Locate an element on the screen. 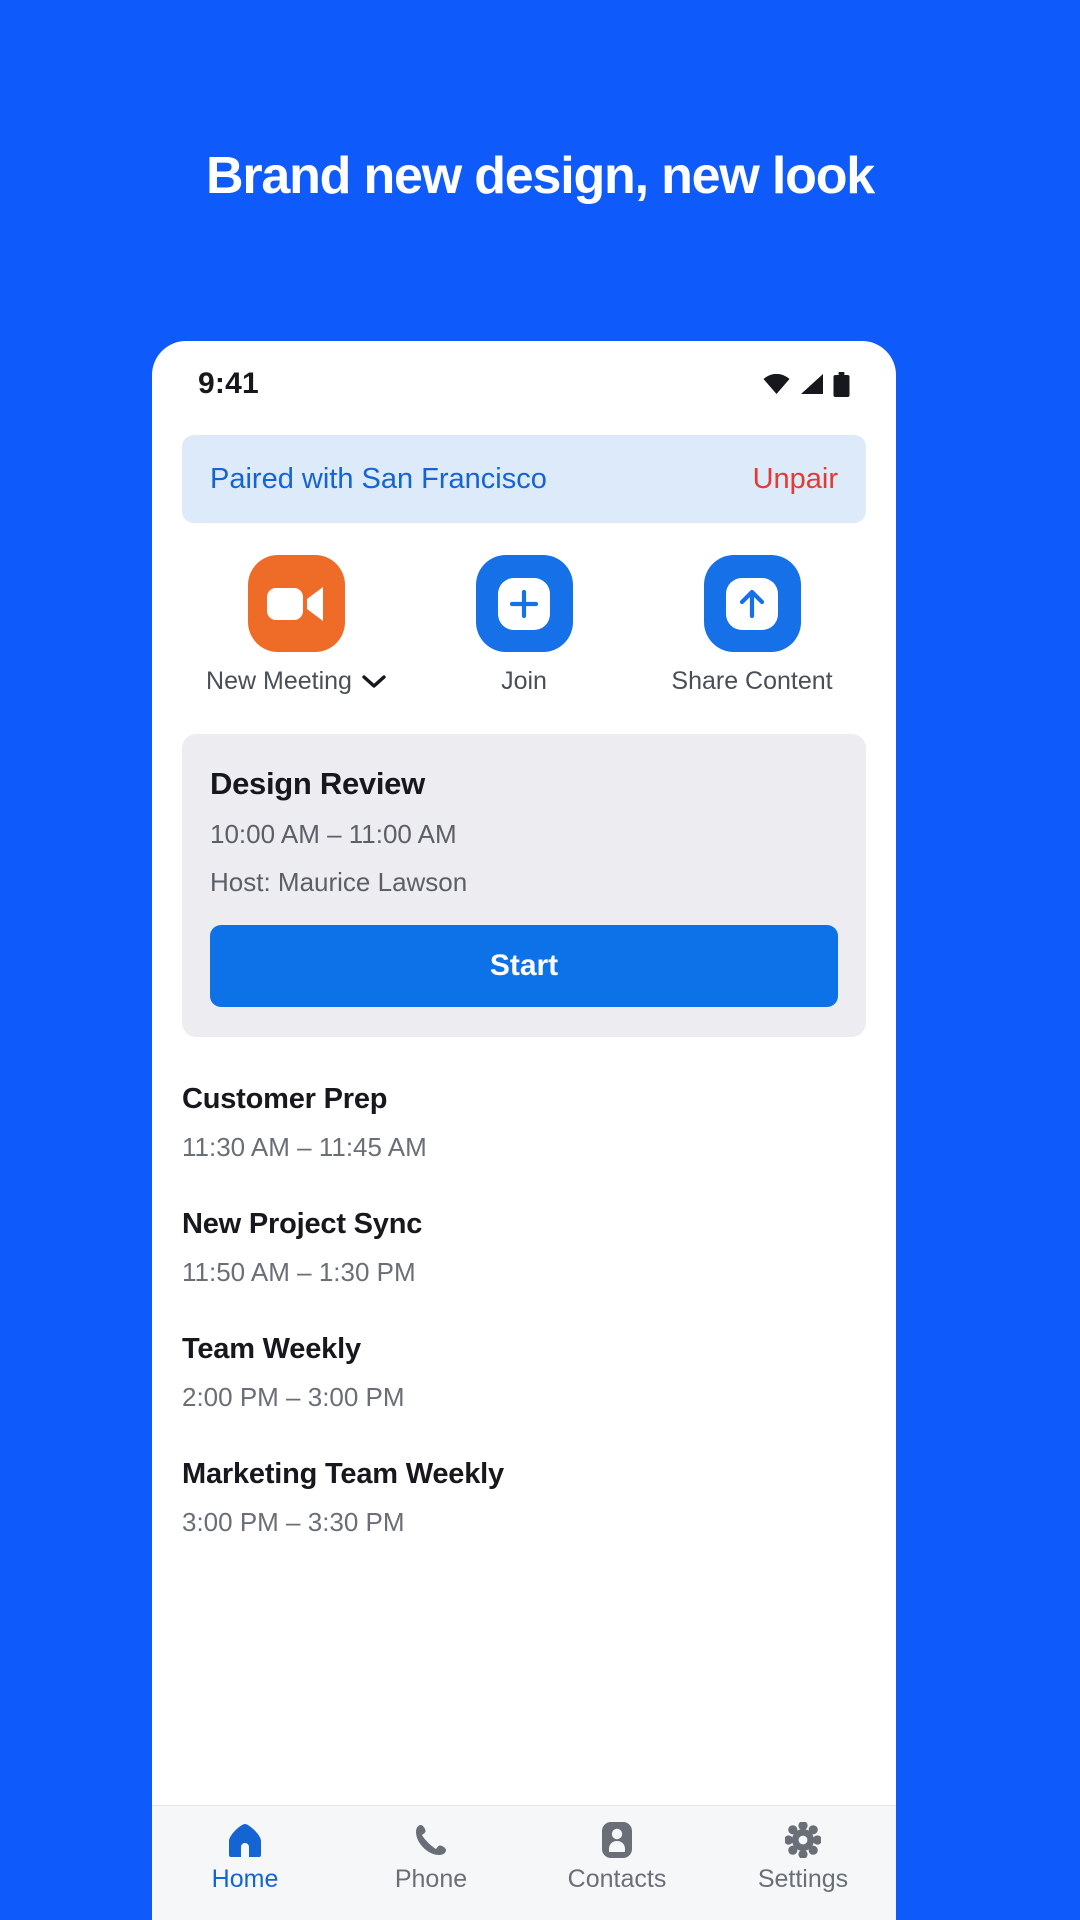  meeting-title: New Project Sync is located at coordinates (302, 1224).